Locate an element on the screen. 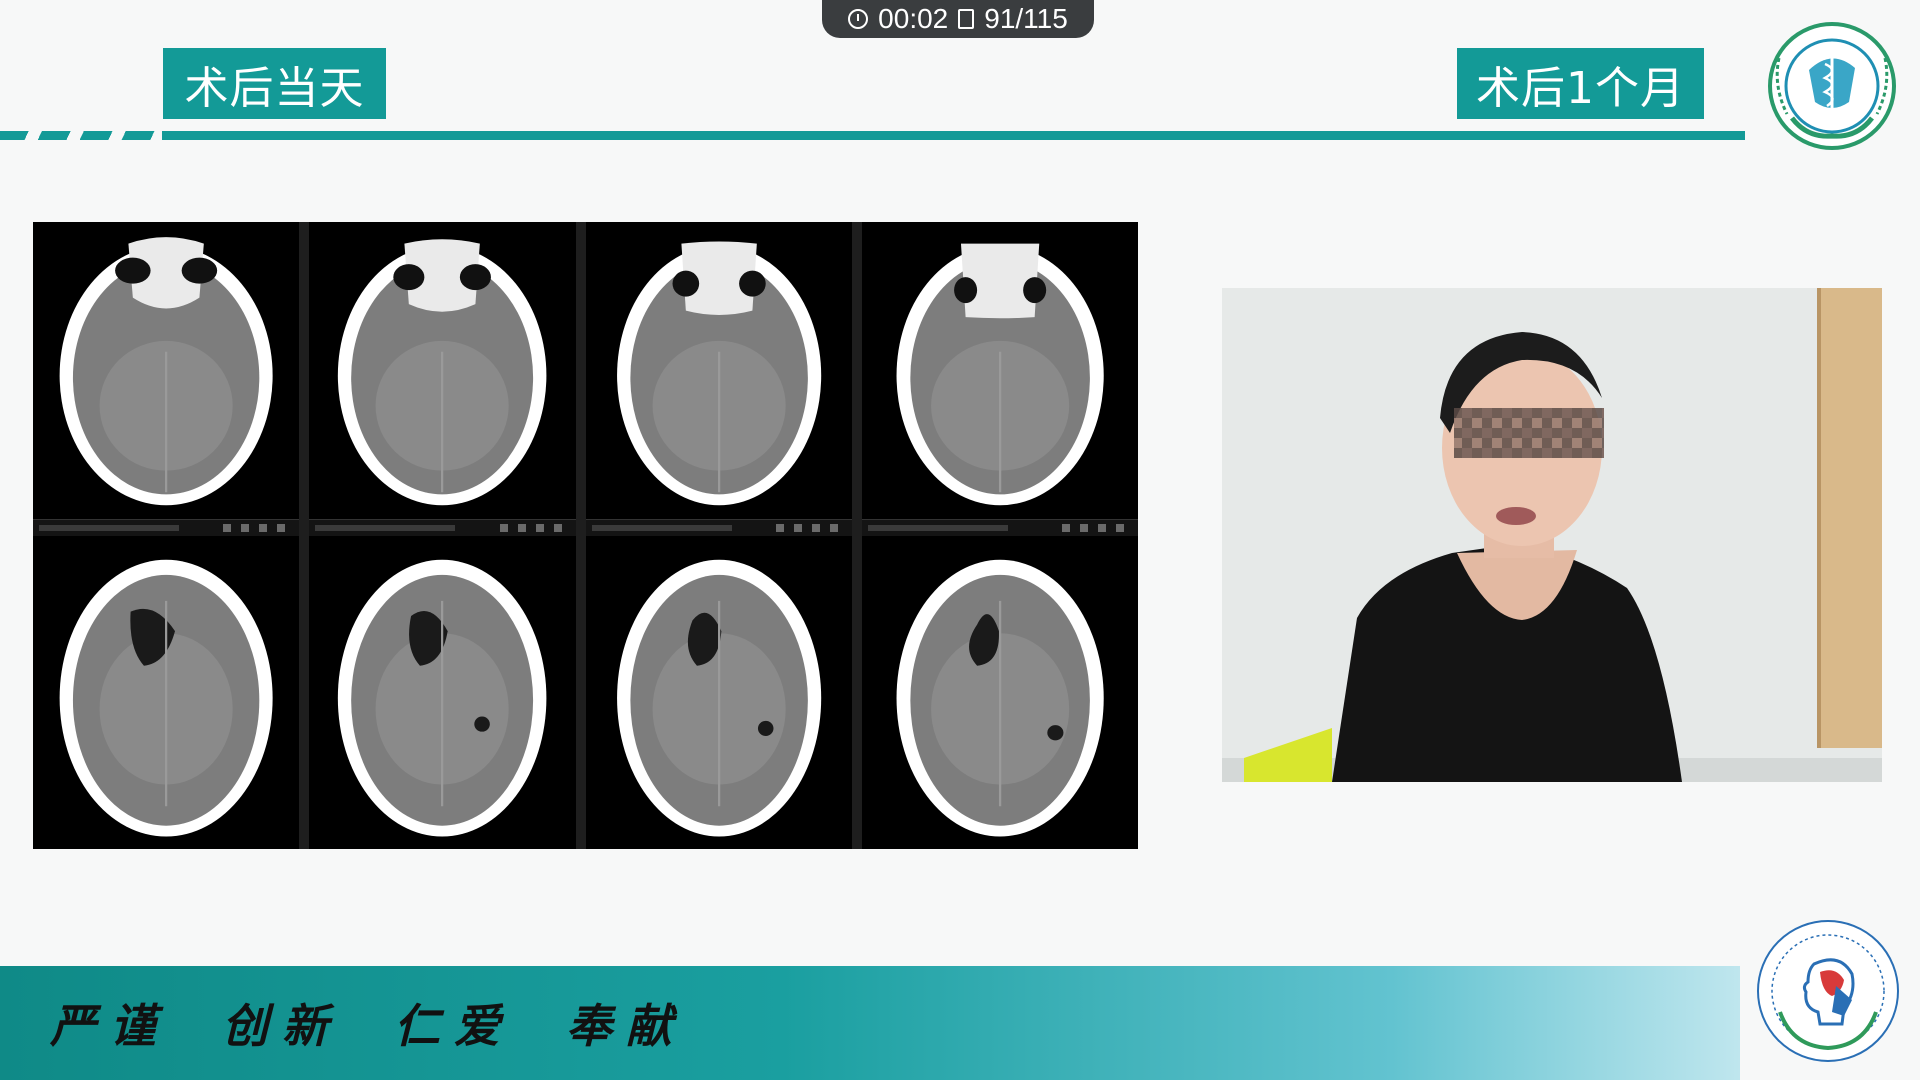 The image size is (1920, 1080). motto: 严谨 创新 仁爱 奉献 is located at coordinates (368, 1023).